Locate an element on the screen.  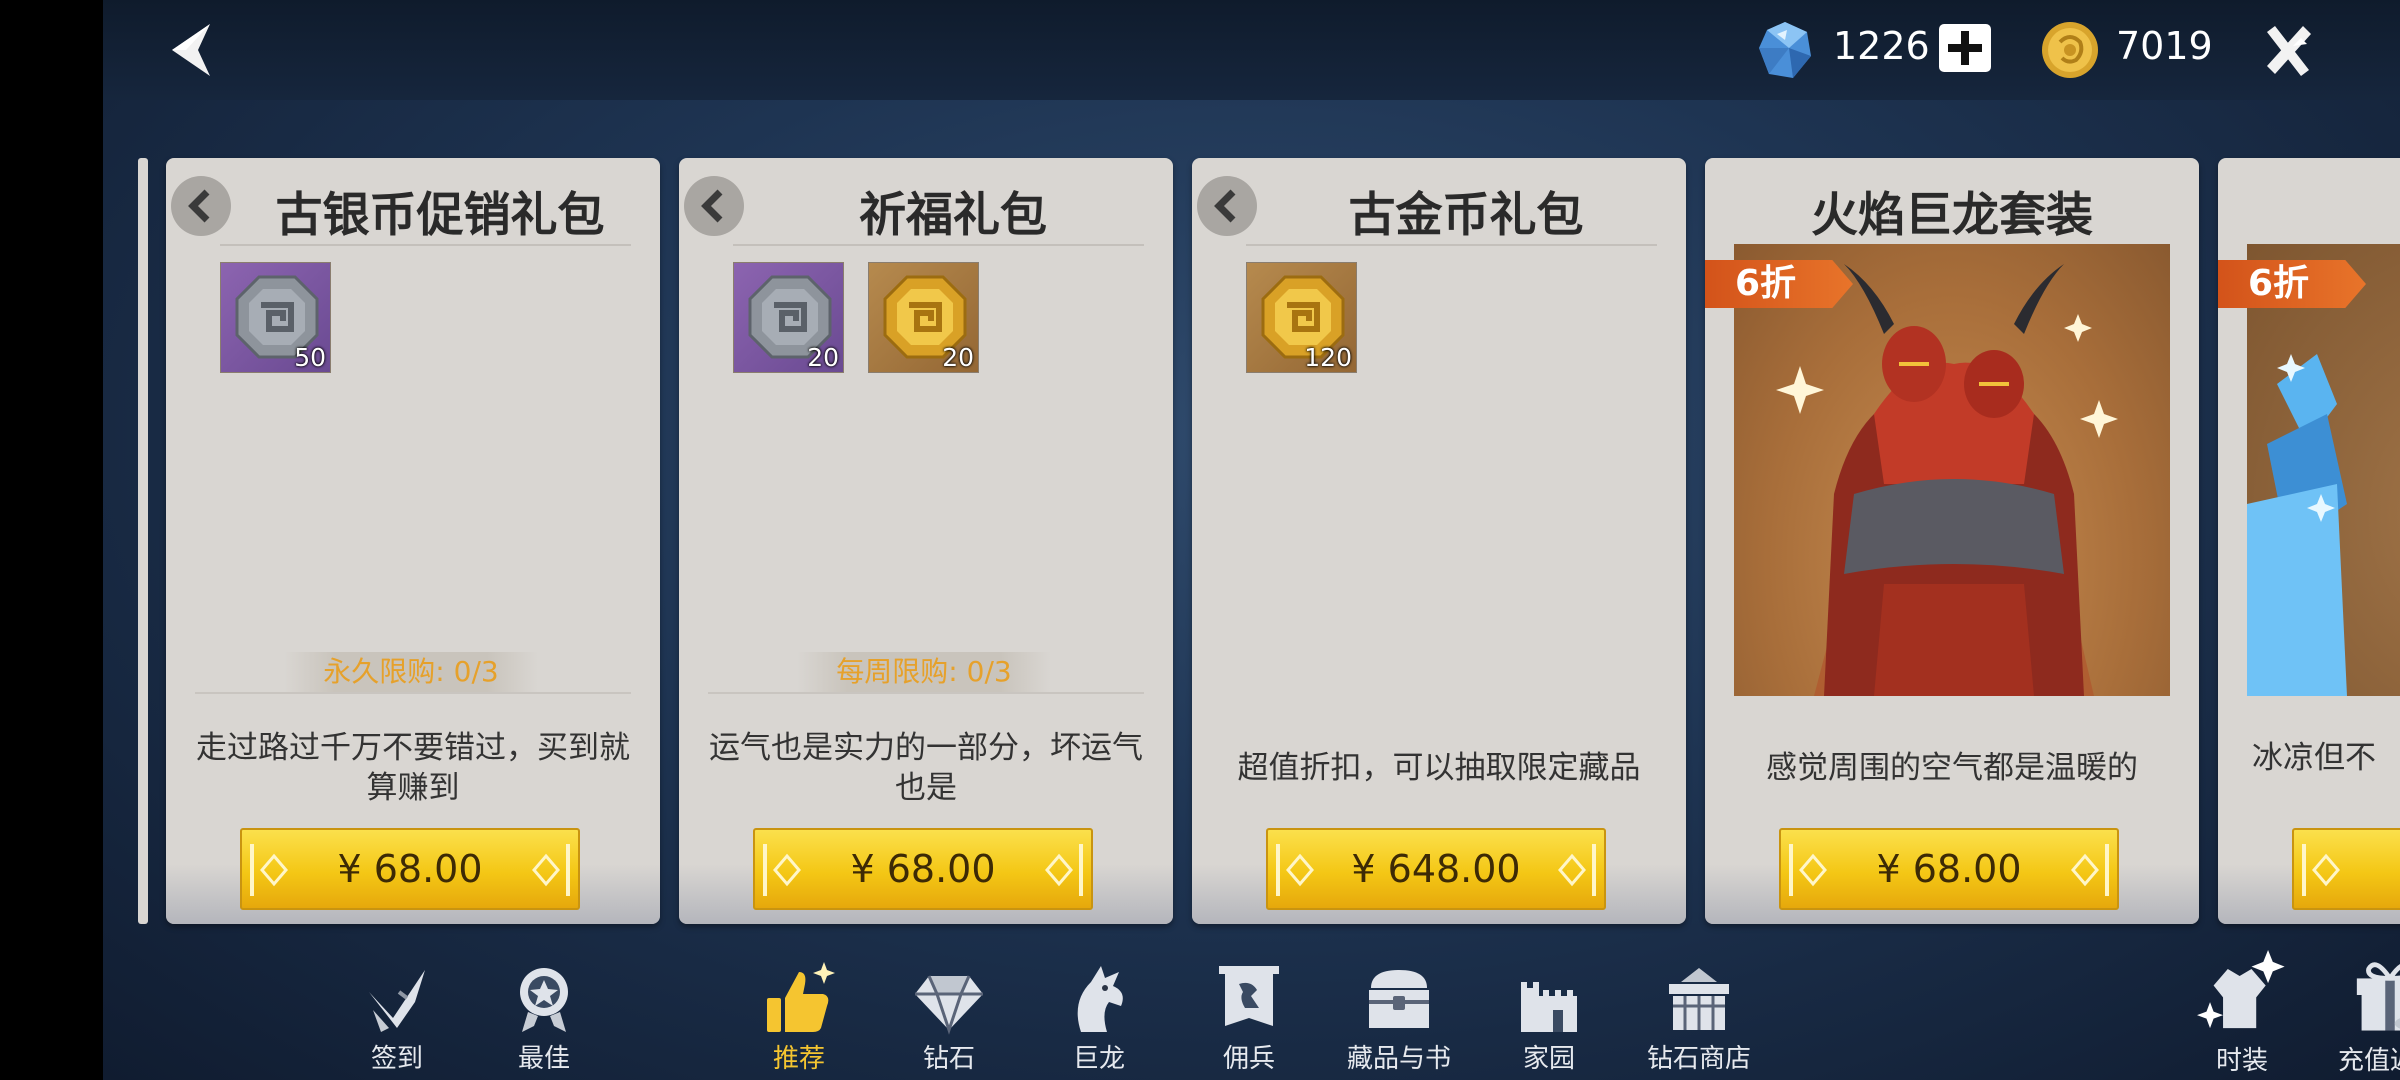
nav-label: 巨龙 is located at coordinates (1098, 1059).